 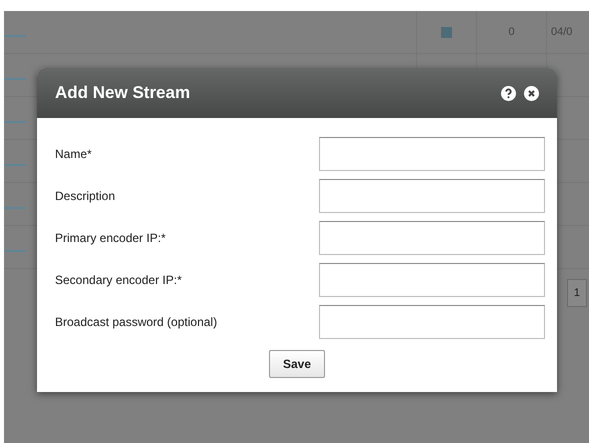 What do you see at coordinates (297, 364) in the screenshot?
I see `save-button: Save` at bounding box center [297, 364].